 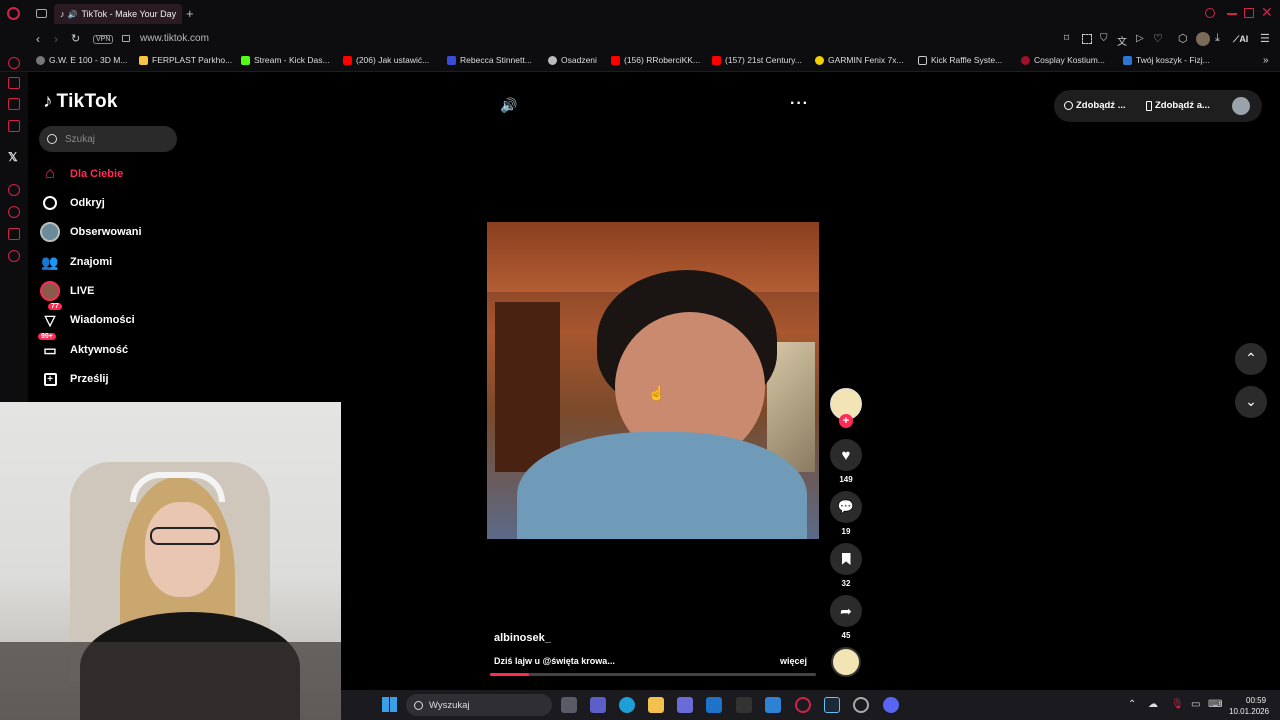 I want to click on save-button, so click(x=846, y=559).